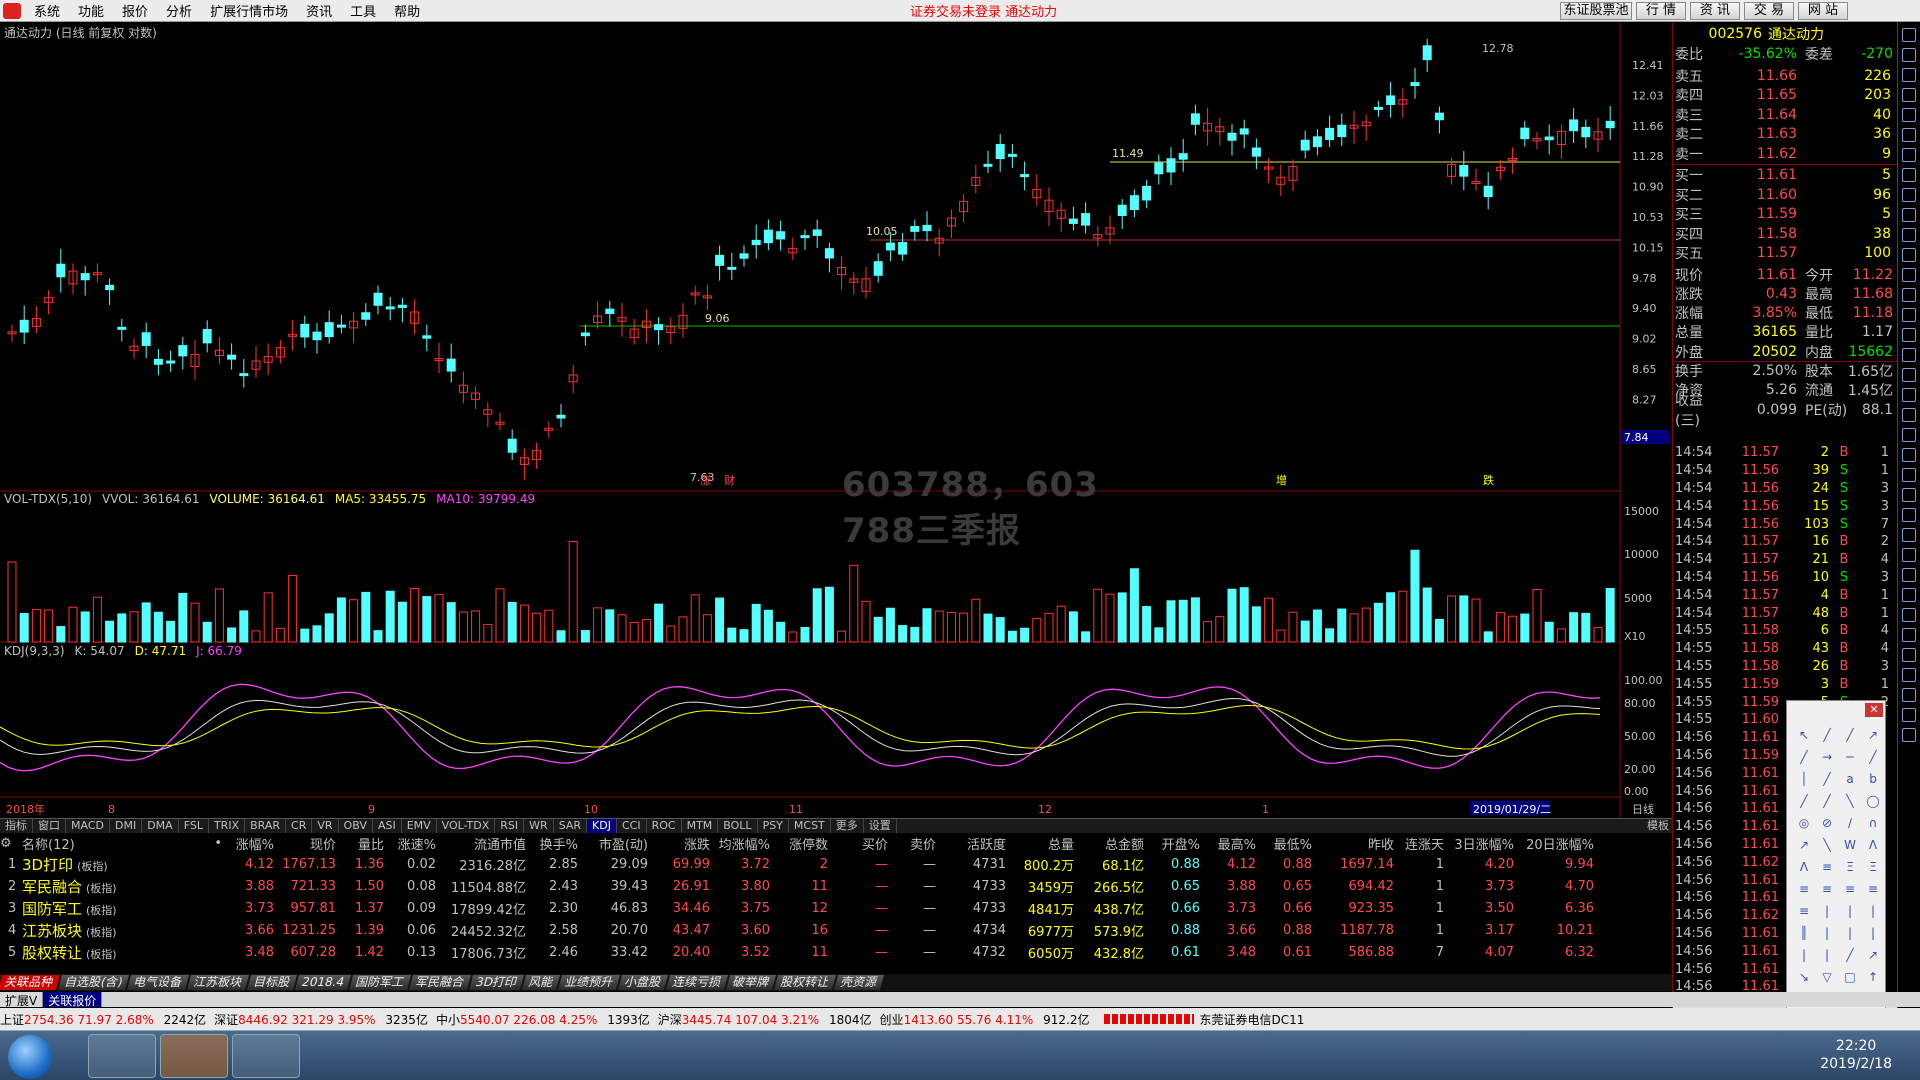  What do you see at coordinates (541, 982) in the screenshot?
I see `sector-tab: 风能` at bounding box center [541, 982].